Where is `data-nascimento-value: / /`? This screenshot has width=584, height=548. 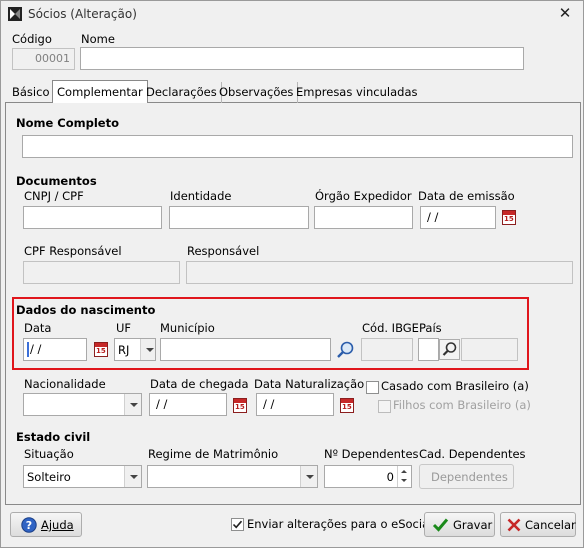 data-nascimento-value: / / is located at coordinates (36, 349).